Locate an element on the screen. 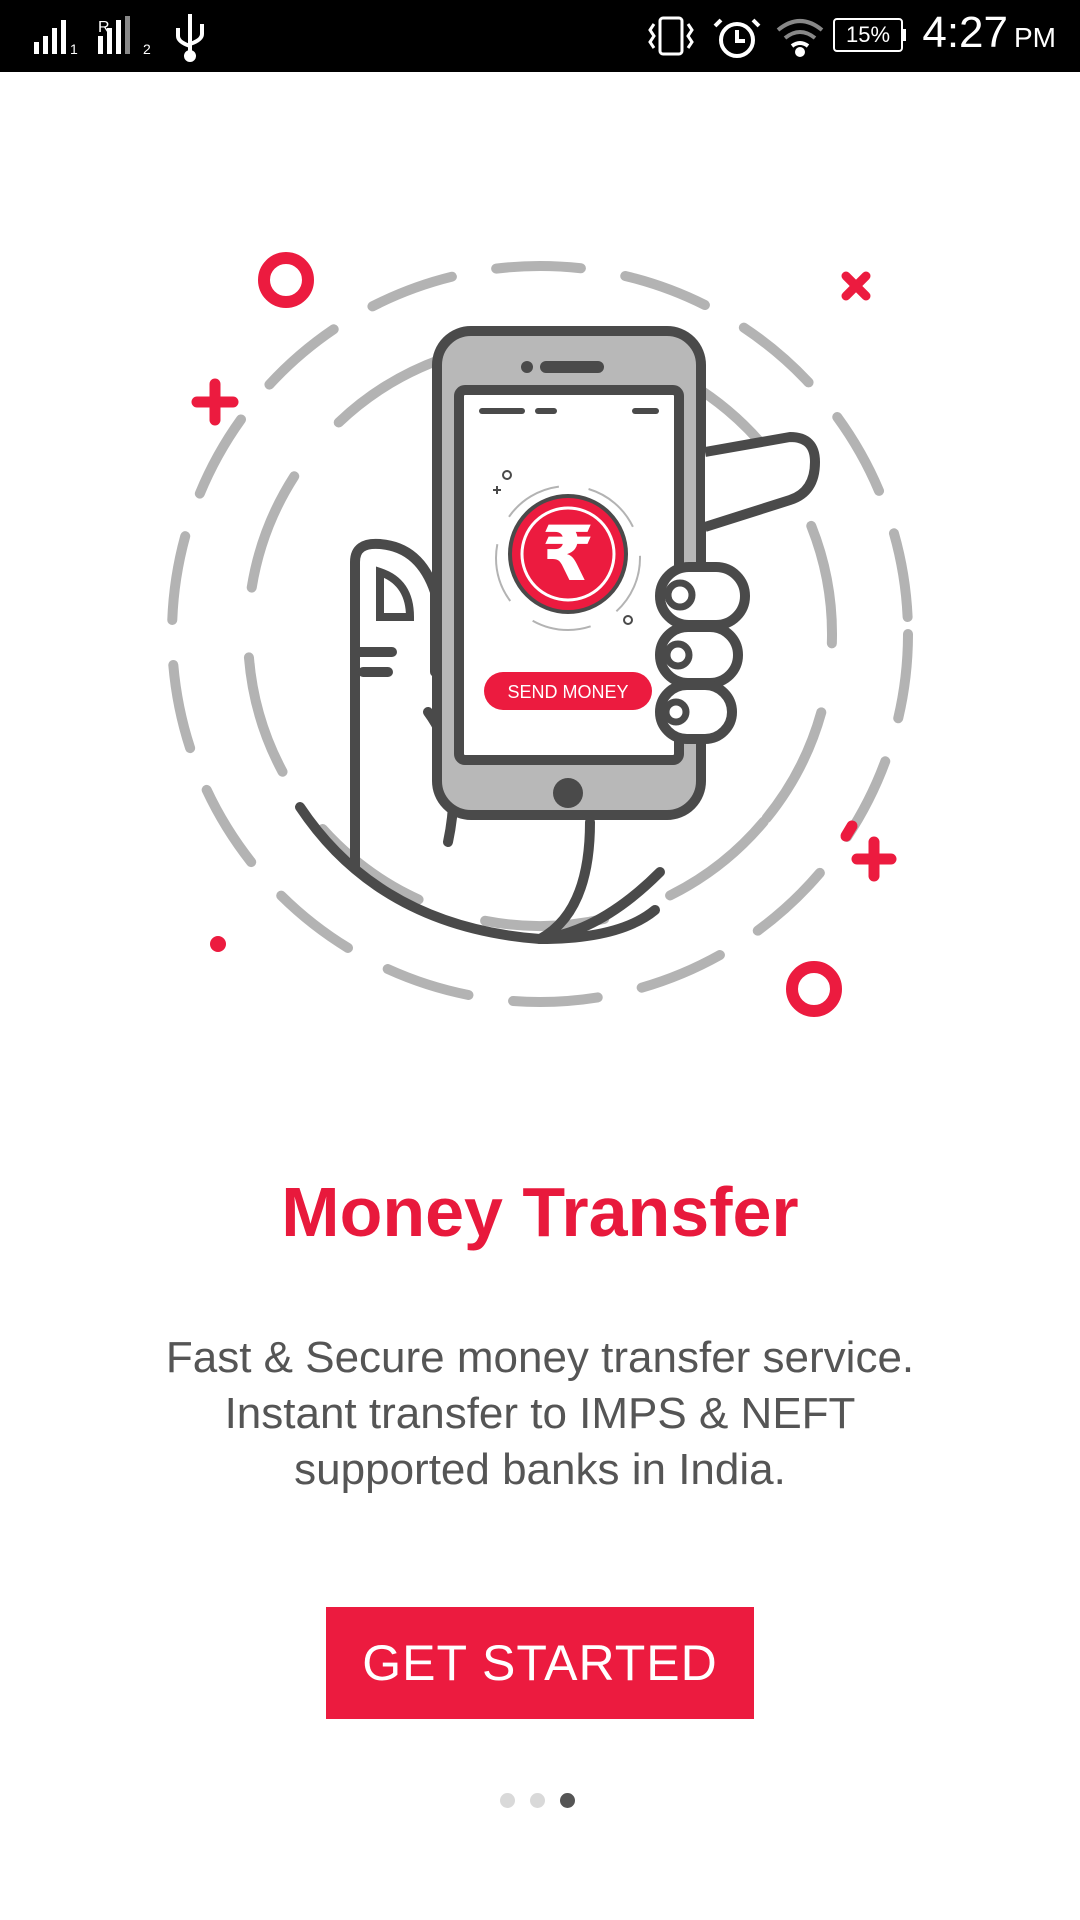 The width and height of the screenshot is (1080, 1920). sparkle-dash-icon is located at coordinates (849, 831).